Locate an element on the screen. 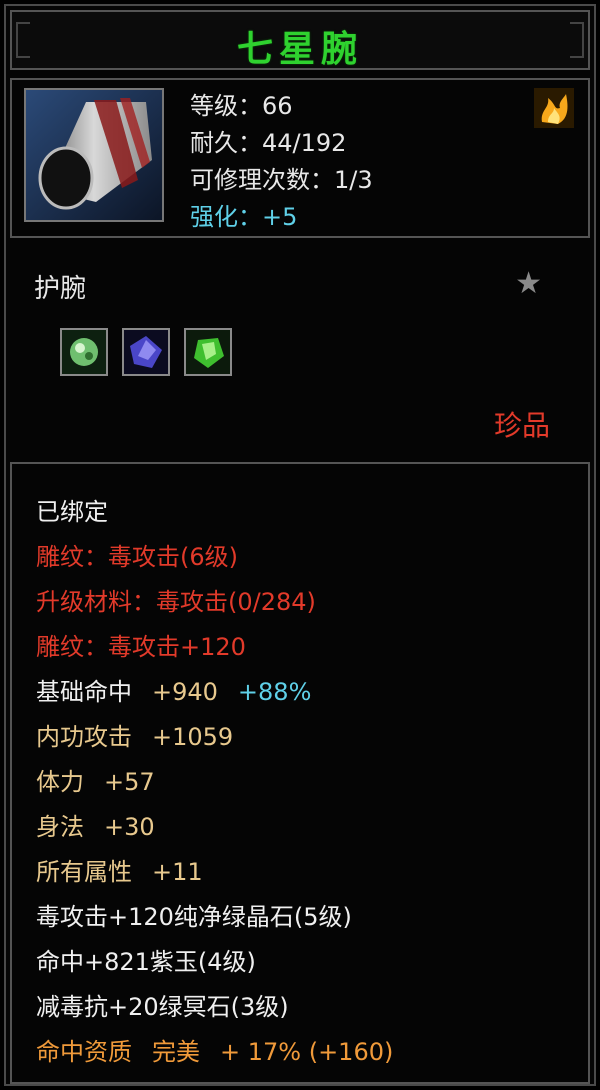 This screenshot has width=600, height=1090. internal-attack-stat: 内功攻击 +1059 is located at coordinates (214, 737).